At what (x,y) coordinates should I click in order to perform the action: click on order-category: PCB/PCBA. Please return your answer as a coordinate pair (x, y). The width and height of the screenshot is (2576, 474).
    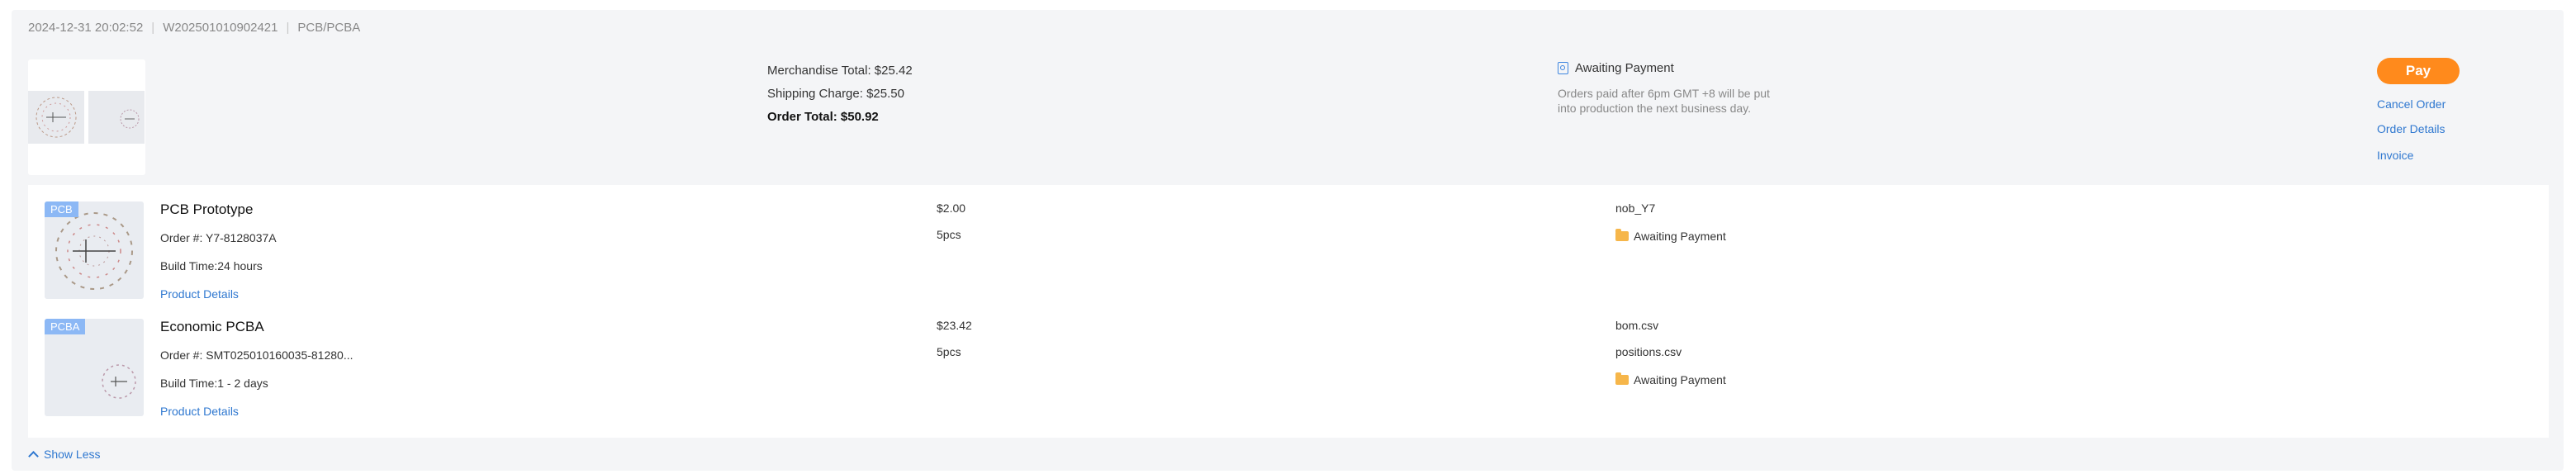
    Looking at the image, I should click on (329, 28).